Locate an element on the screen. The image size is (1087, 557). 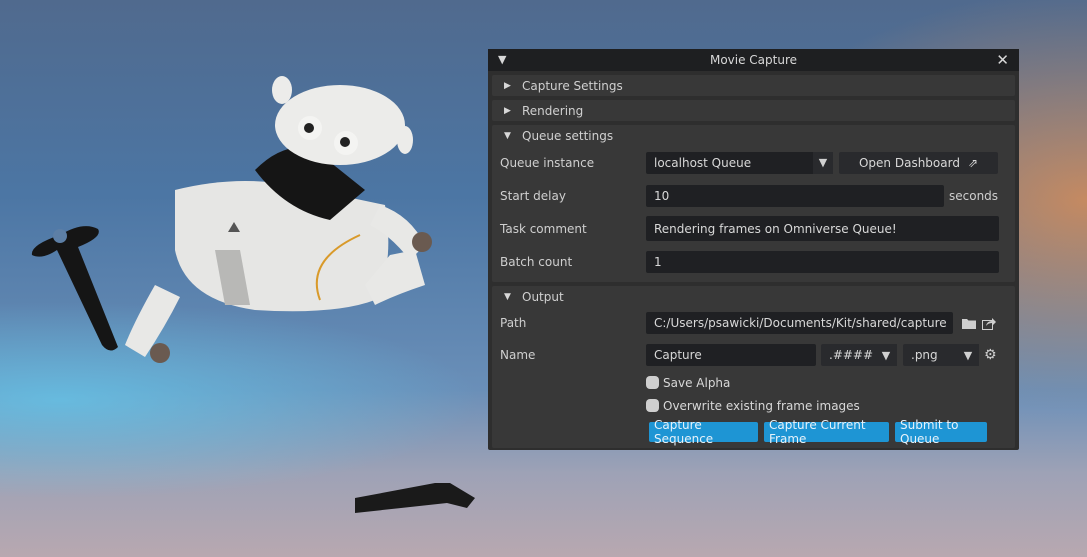
floor-controller is located at coordinates (415, 498).